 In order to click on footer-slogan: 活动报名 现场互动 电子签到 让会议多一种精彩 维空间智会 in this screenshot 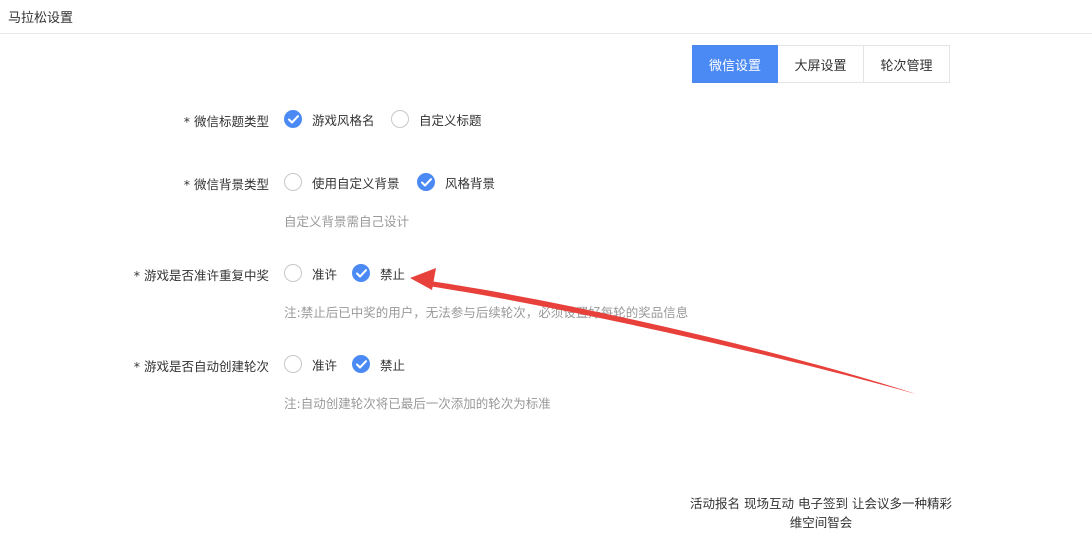, I will do `click(821, 513)`.